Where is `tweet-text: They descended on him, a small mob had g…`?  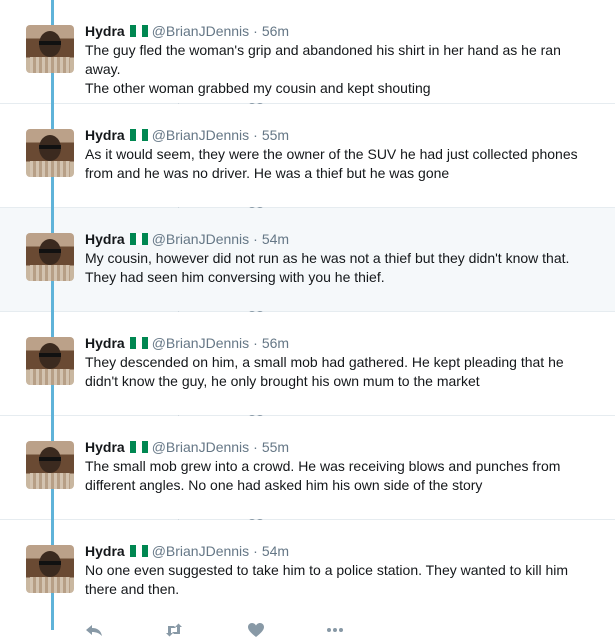 tweet-text: They descended on him, a small mob had g… is located at coordinates (340, 372).